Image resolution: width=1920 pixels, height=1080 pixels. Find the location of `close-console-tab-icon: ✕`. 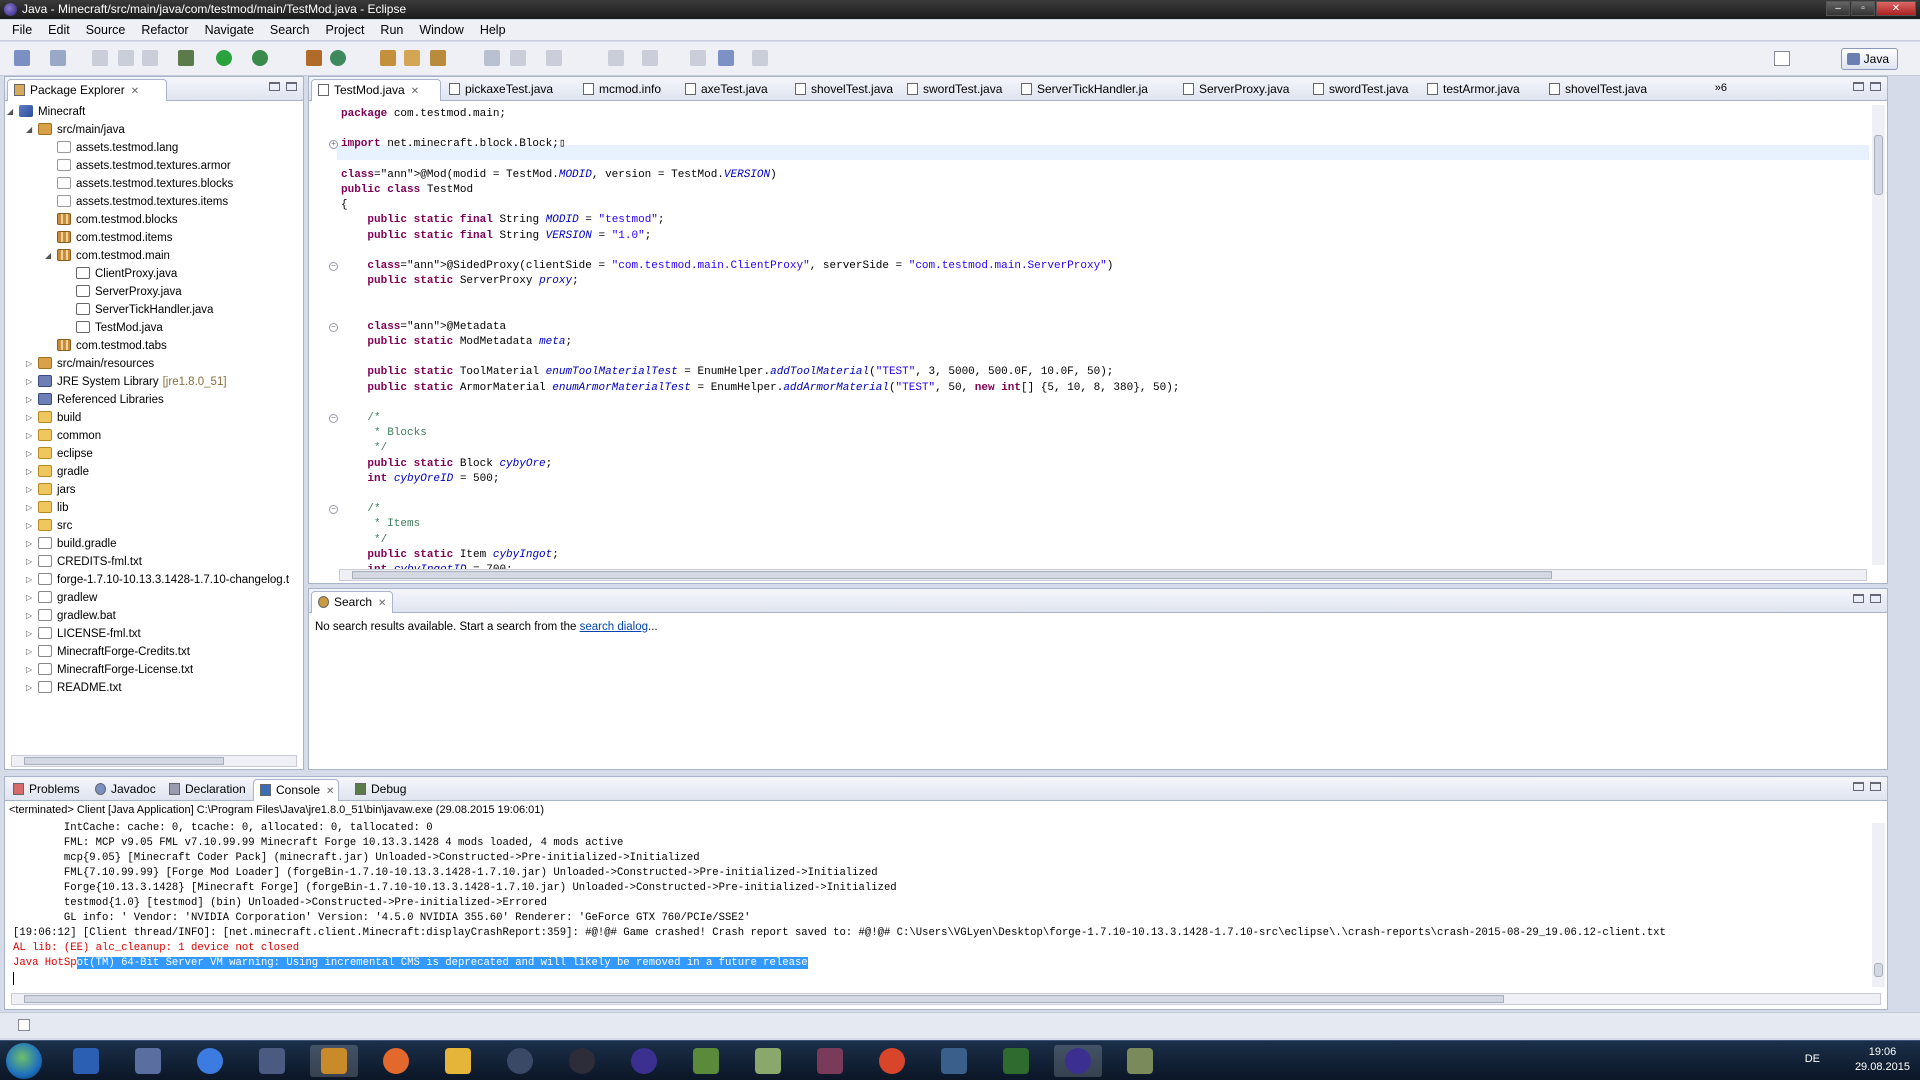

close-console-tab-icon: ✕ is located at coordinates (330, 791).